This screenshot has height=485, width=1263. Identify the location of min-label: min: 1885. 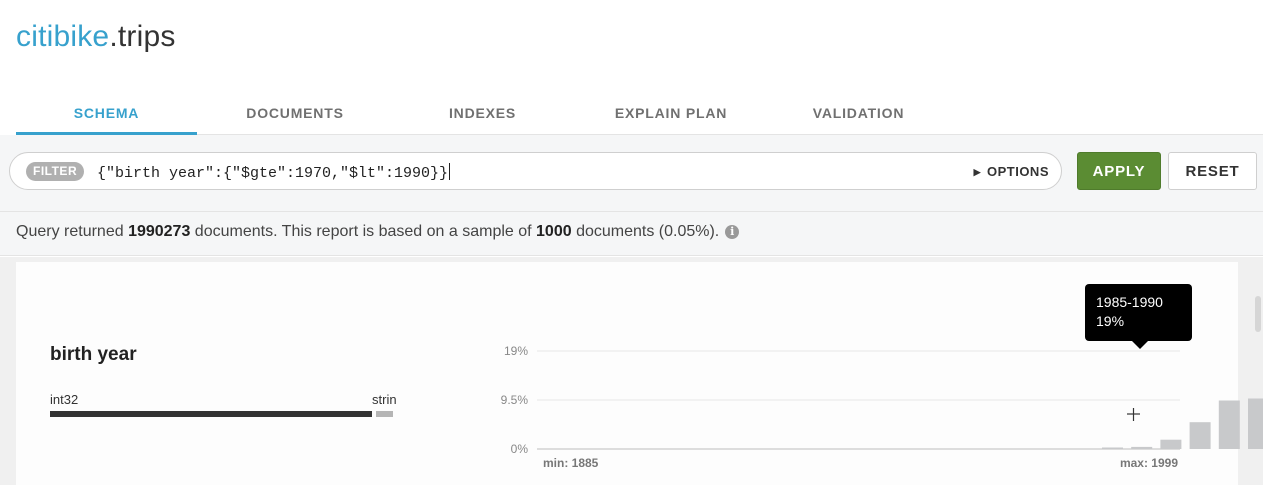
(571, 463).